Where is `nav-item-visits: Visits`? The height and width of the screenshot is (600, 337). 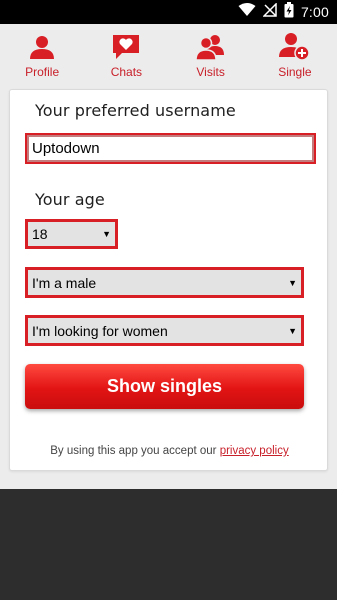
nav-item-visits: Visits is located at coordinates (211, 55).